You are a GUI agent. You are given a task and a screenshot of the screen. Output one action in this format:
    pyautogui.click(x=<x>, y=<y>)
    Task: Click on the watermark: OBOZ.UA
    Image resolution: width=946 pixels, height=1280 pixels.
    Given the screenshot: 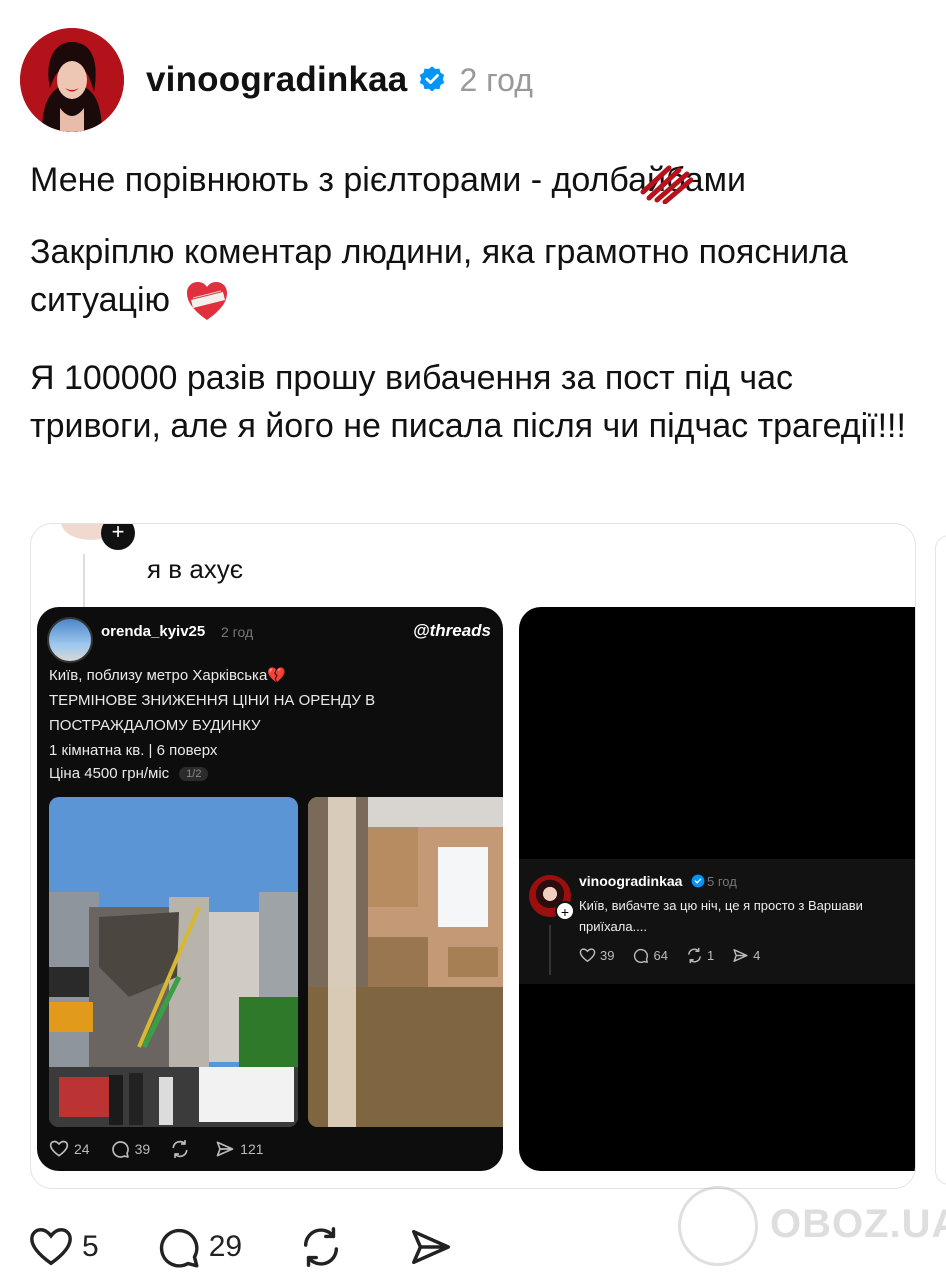 What is the action you would take?
    pyautogui.click(x=812, y=1226)
    